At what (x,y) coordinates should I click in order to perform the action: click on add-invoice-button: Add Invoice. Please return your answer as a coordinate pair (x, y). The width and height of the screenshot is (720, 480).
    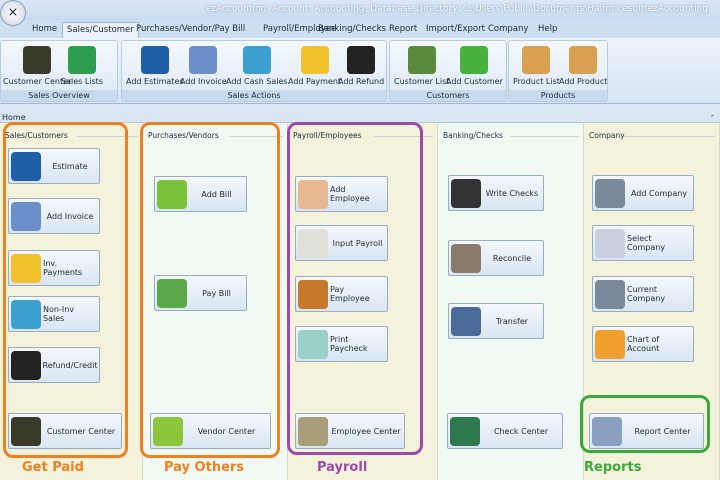
    Looking at the image, I should click on (203, 65).